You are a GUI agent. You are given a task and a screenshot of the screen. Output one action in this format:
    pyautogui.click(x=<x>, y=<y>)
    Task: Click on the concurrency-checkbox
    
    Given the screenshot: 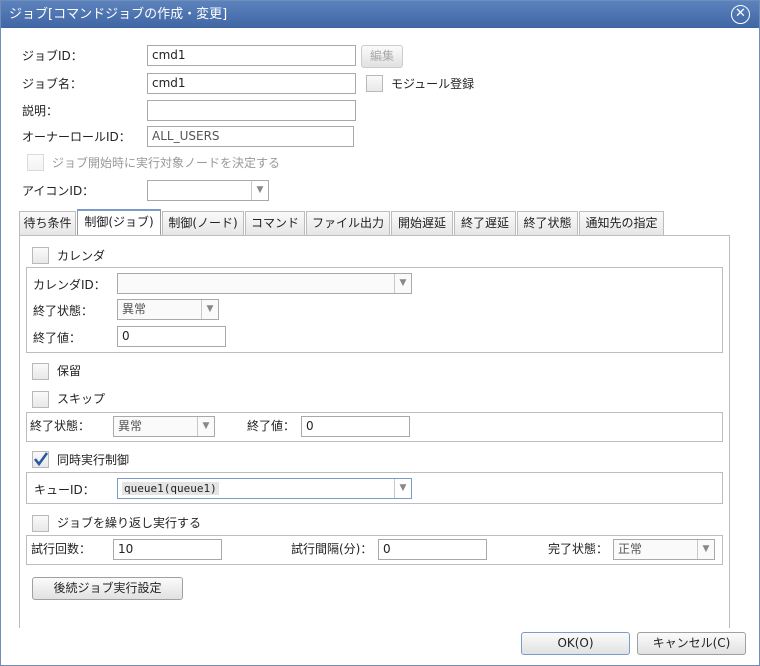 What is the action you would take?
    pyautogui.click(x=40, y=459)
    